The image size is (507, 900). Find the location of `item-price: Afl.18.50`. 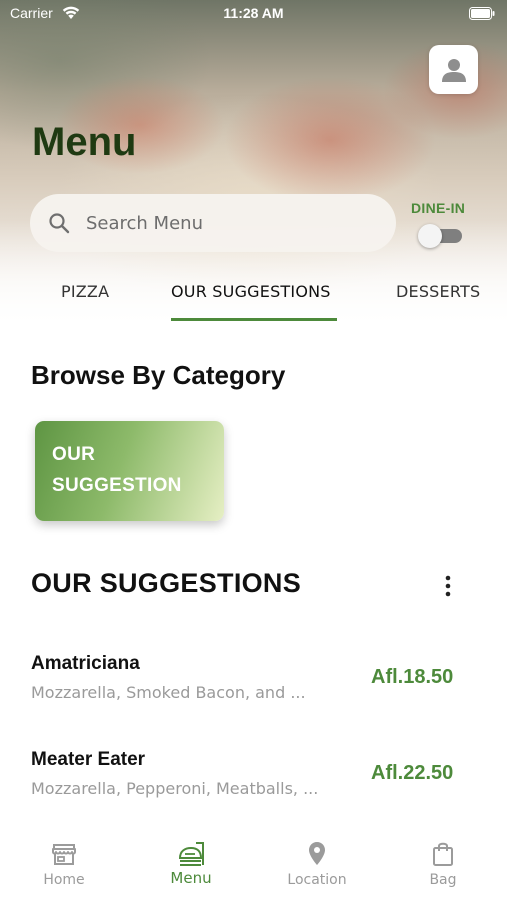

item-price: Afl.18.50 is located at coordinates (412, 677).